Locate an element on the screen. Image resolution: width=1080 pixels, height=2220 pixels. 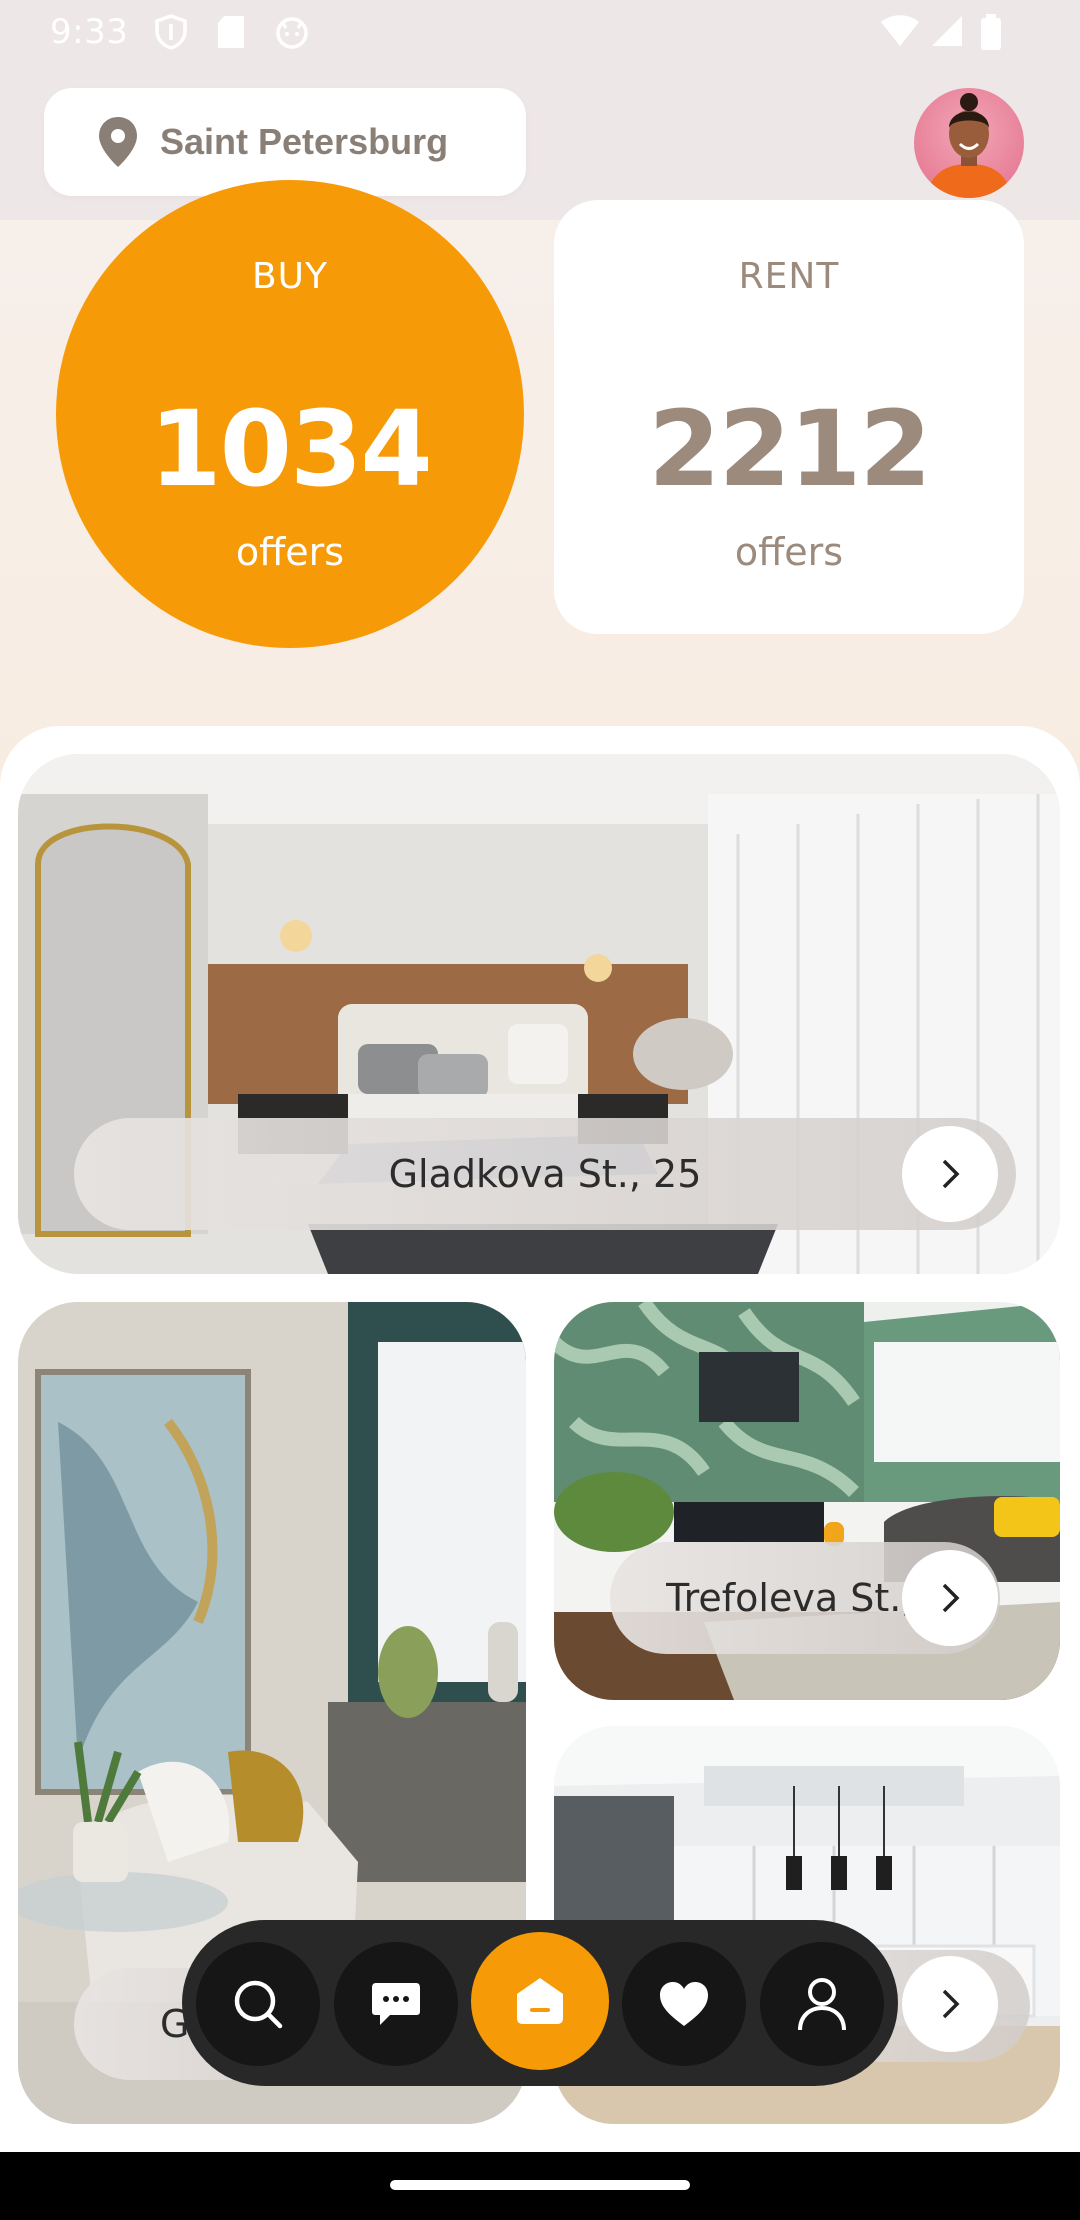
chat-icon is located at coordinates (396, 2004).